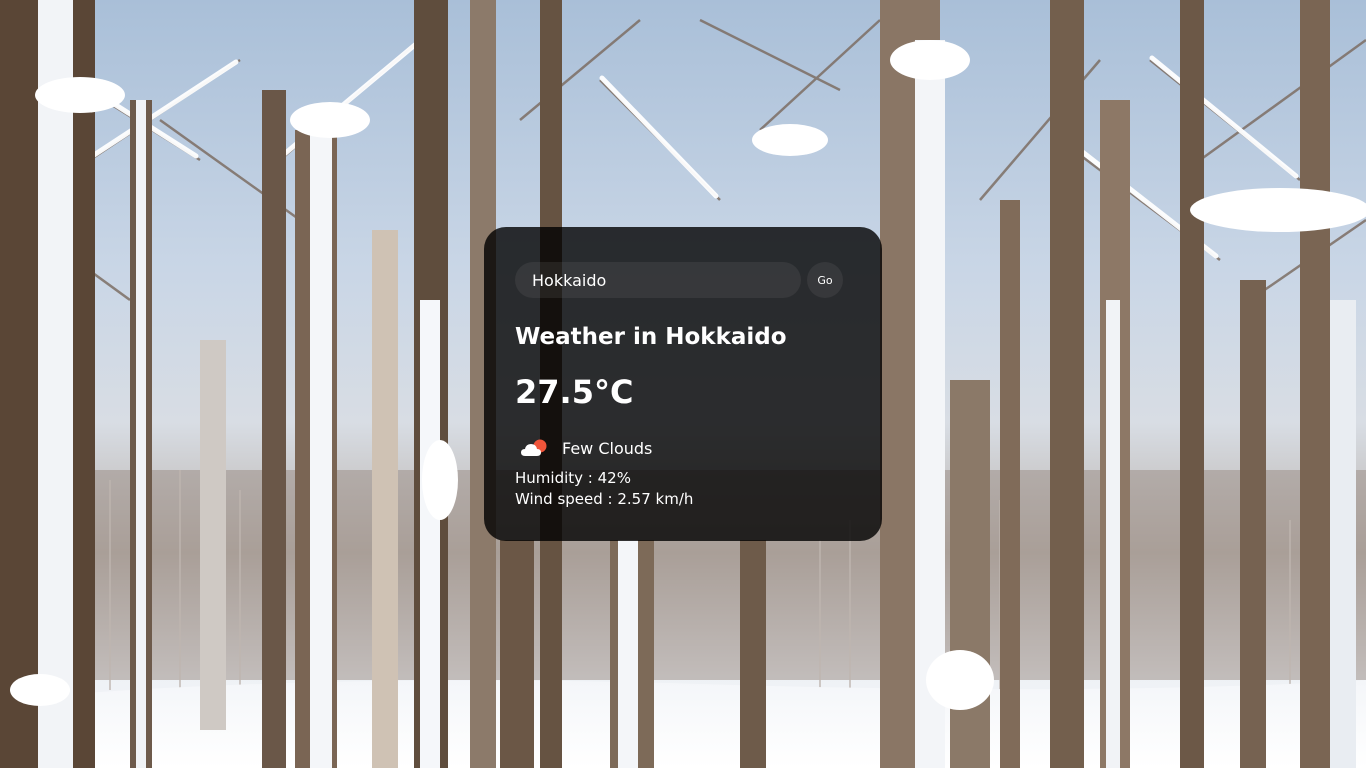 Image resolution: width=1366 pixels, height=768 pixels. Describe the element at coordinates (573, 478) in the screenshot. I see `humidity-text: Humidity : 42%` at that location.